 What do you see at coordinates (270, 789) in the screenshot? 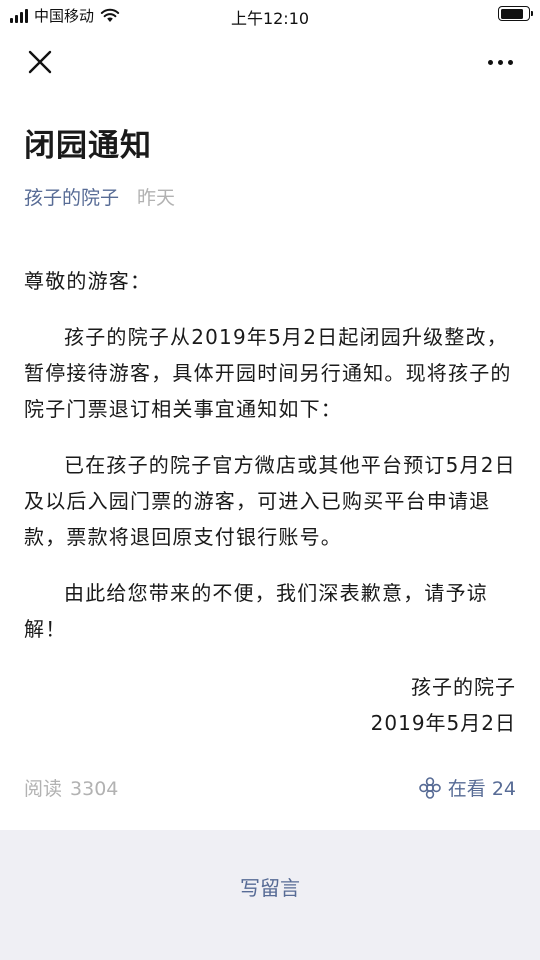
I see `article-stats: 阅读 3304 在看 24` at bounding box center [270, 789].